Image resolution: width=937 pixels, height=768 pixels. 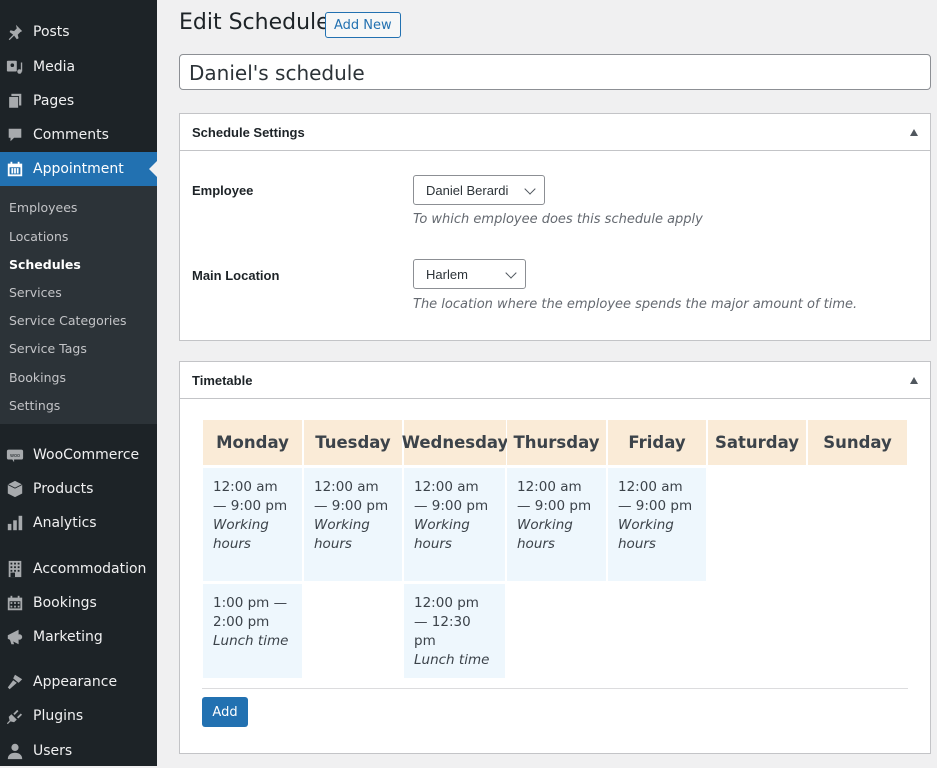 I want to click on menu-label: Users, so click(x=53, y=751).